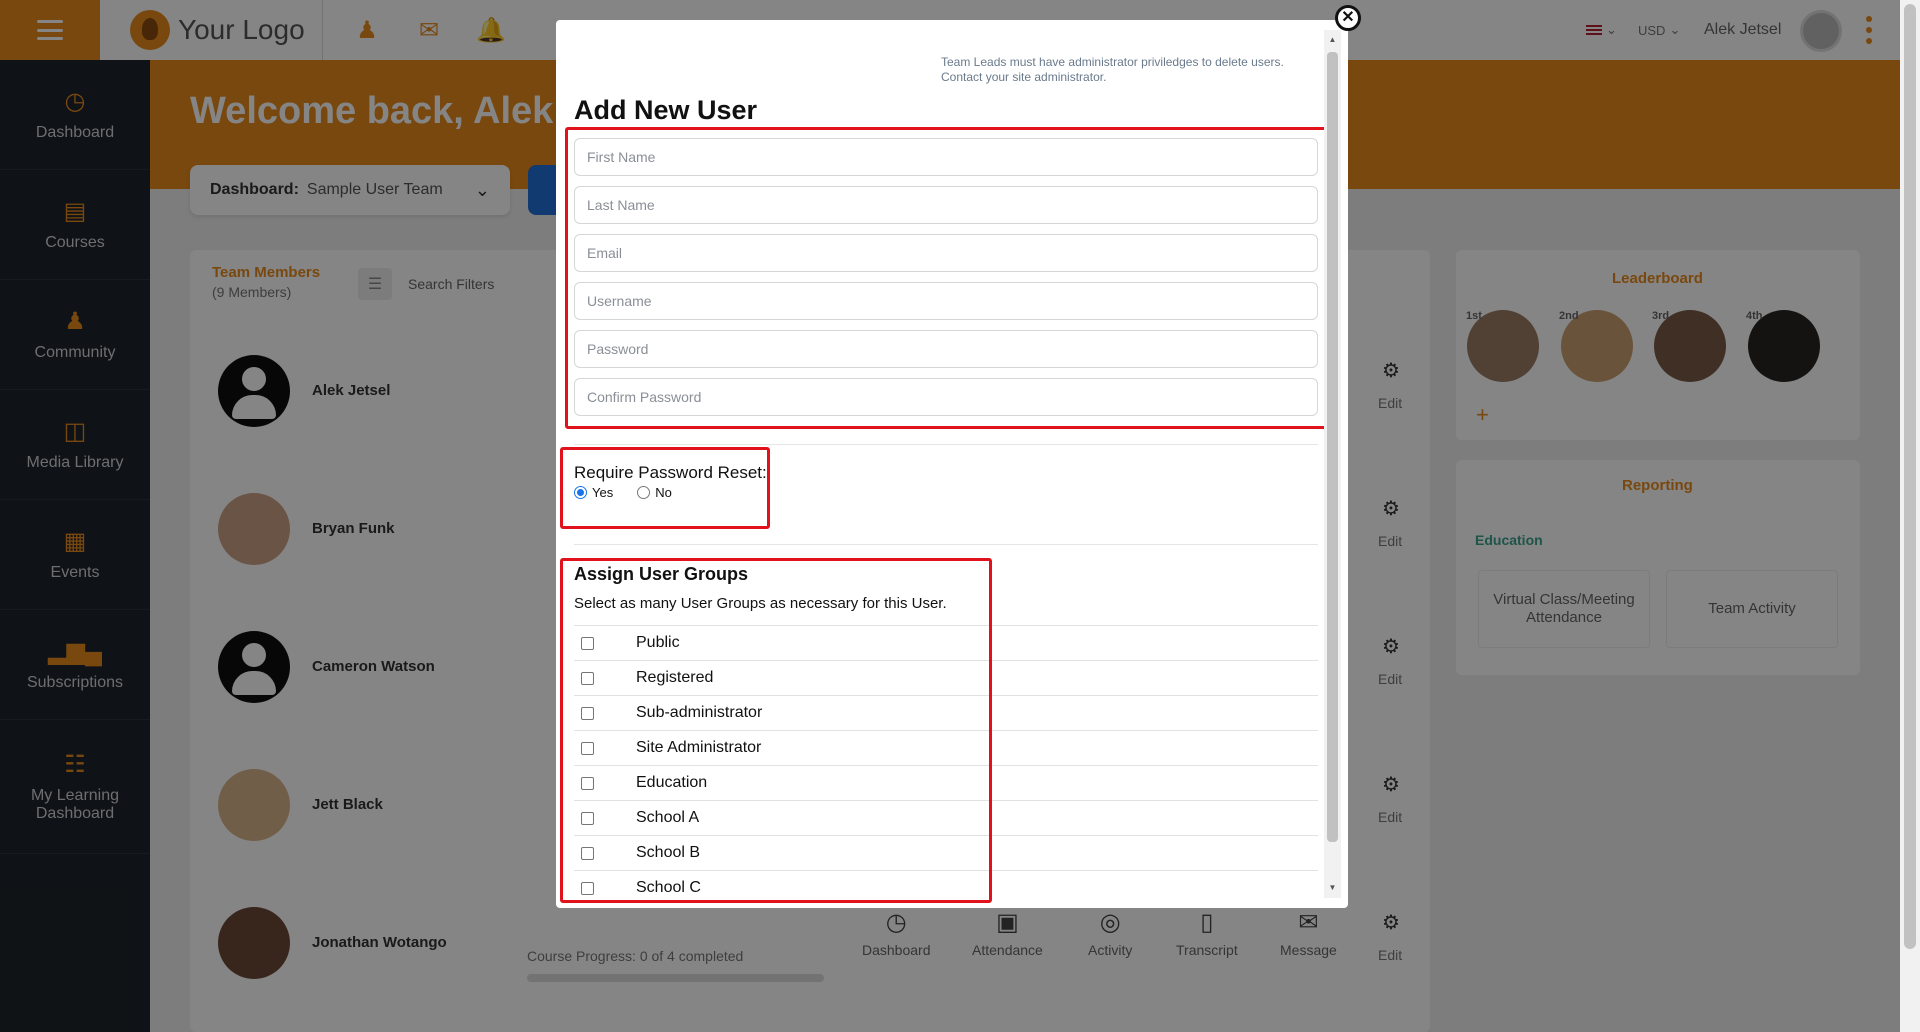 Image resolution: width=1920 pixels, height=1032 pixels. Describe the element at coordinates (946, 677) in the screenshot. I see `group-row: Registered` at that location.